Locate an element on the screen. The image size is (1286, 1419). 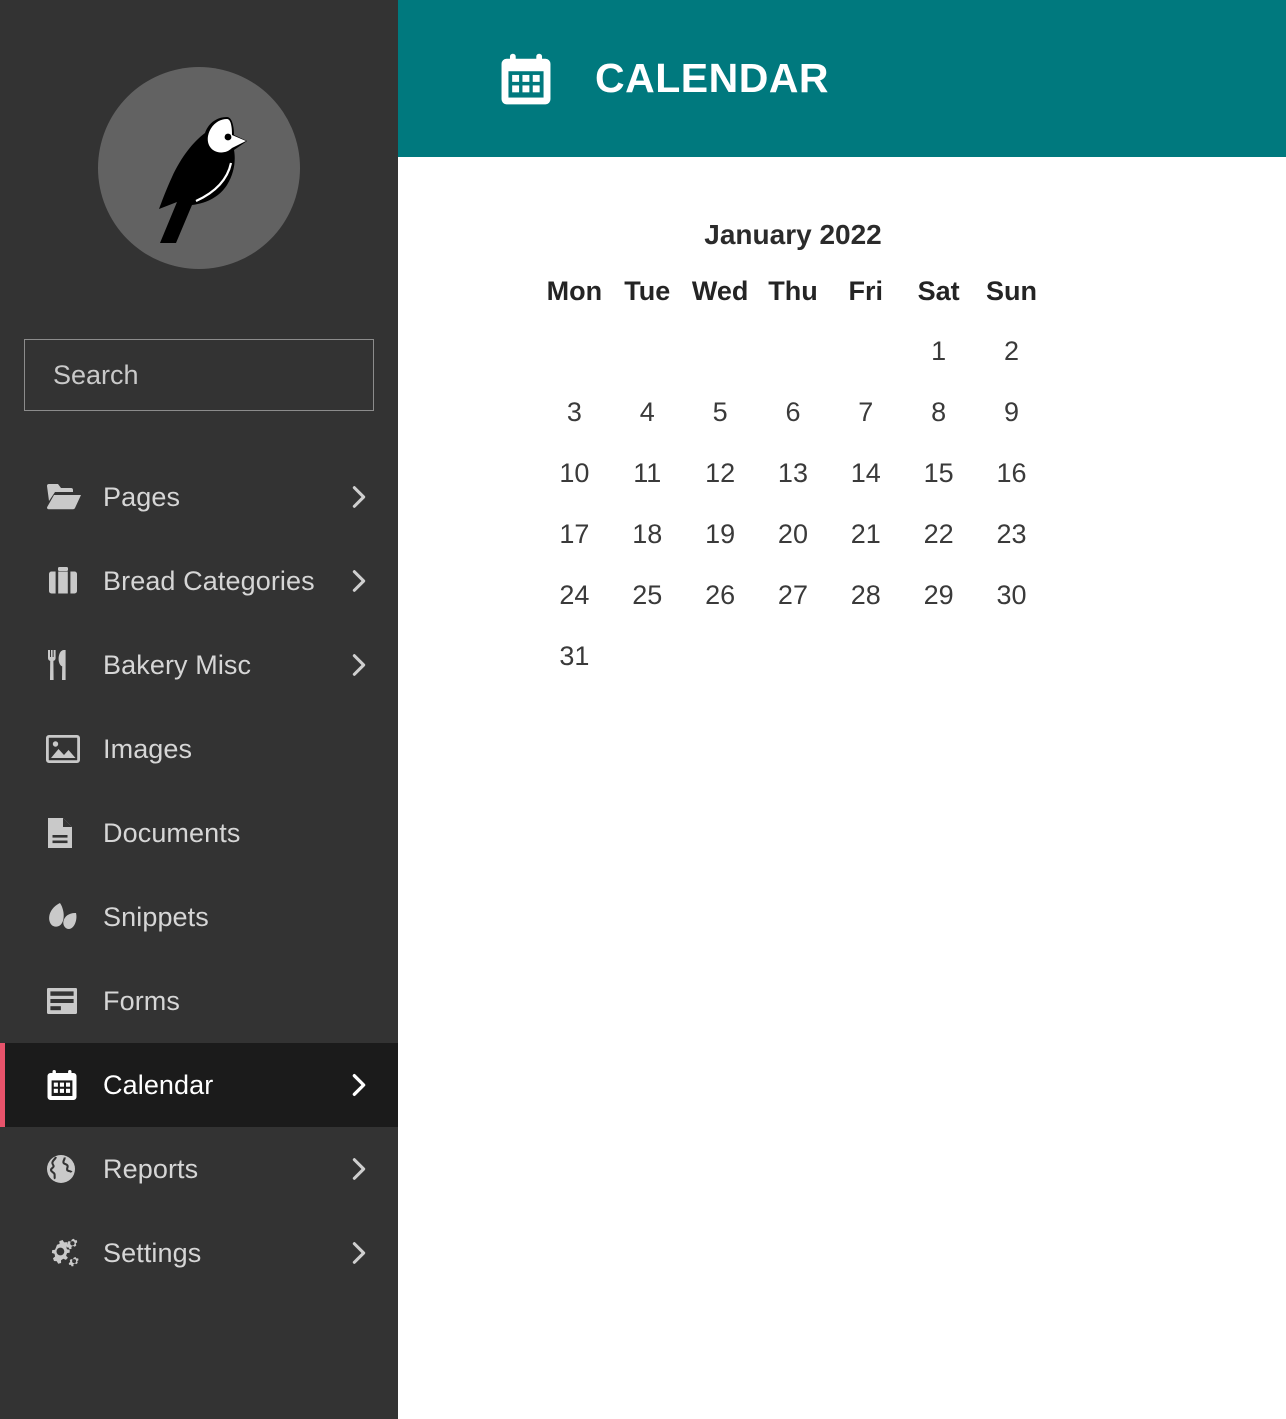
calendar-day-cell: 17 is located at coordinates (574, 534).